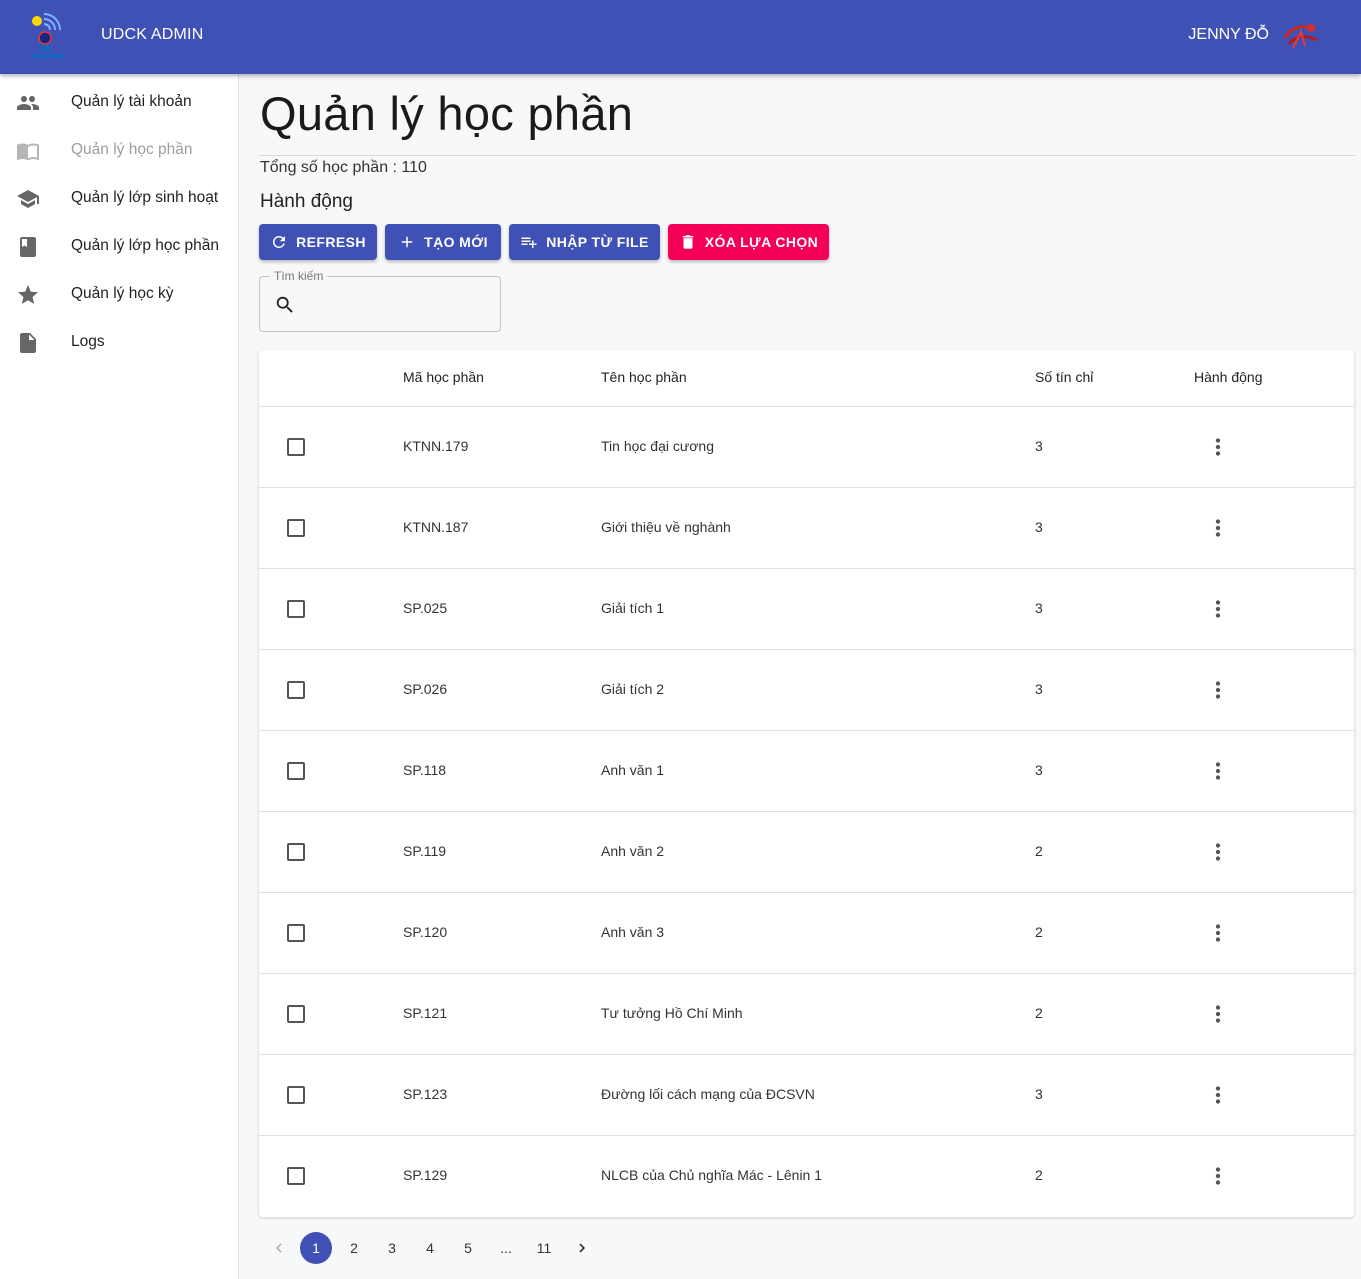 This screenshot has height=1279, width=1361. I want to click on table-row: KTNN.179 Tin học đại cương 3, so click(806, 447).